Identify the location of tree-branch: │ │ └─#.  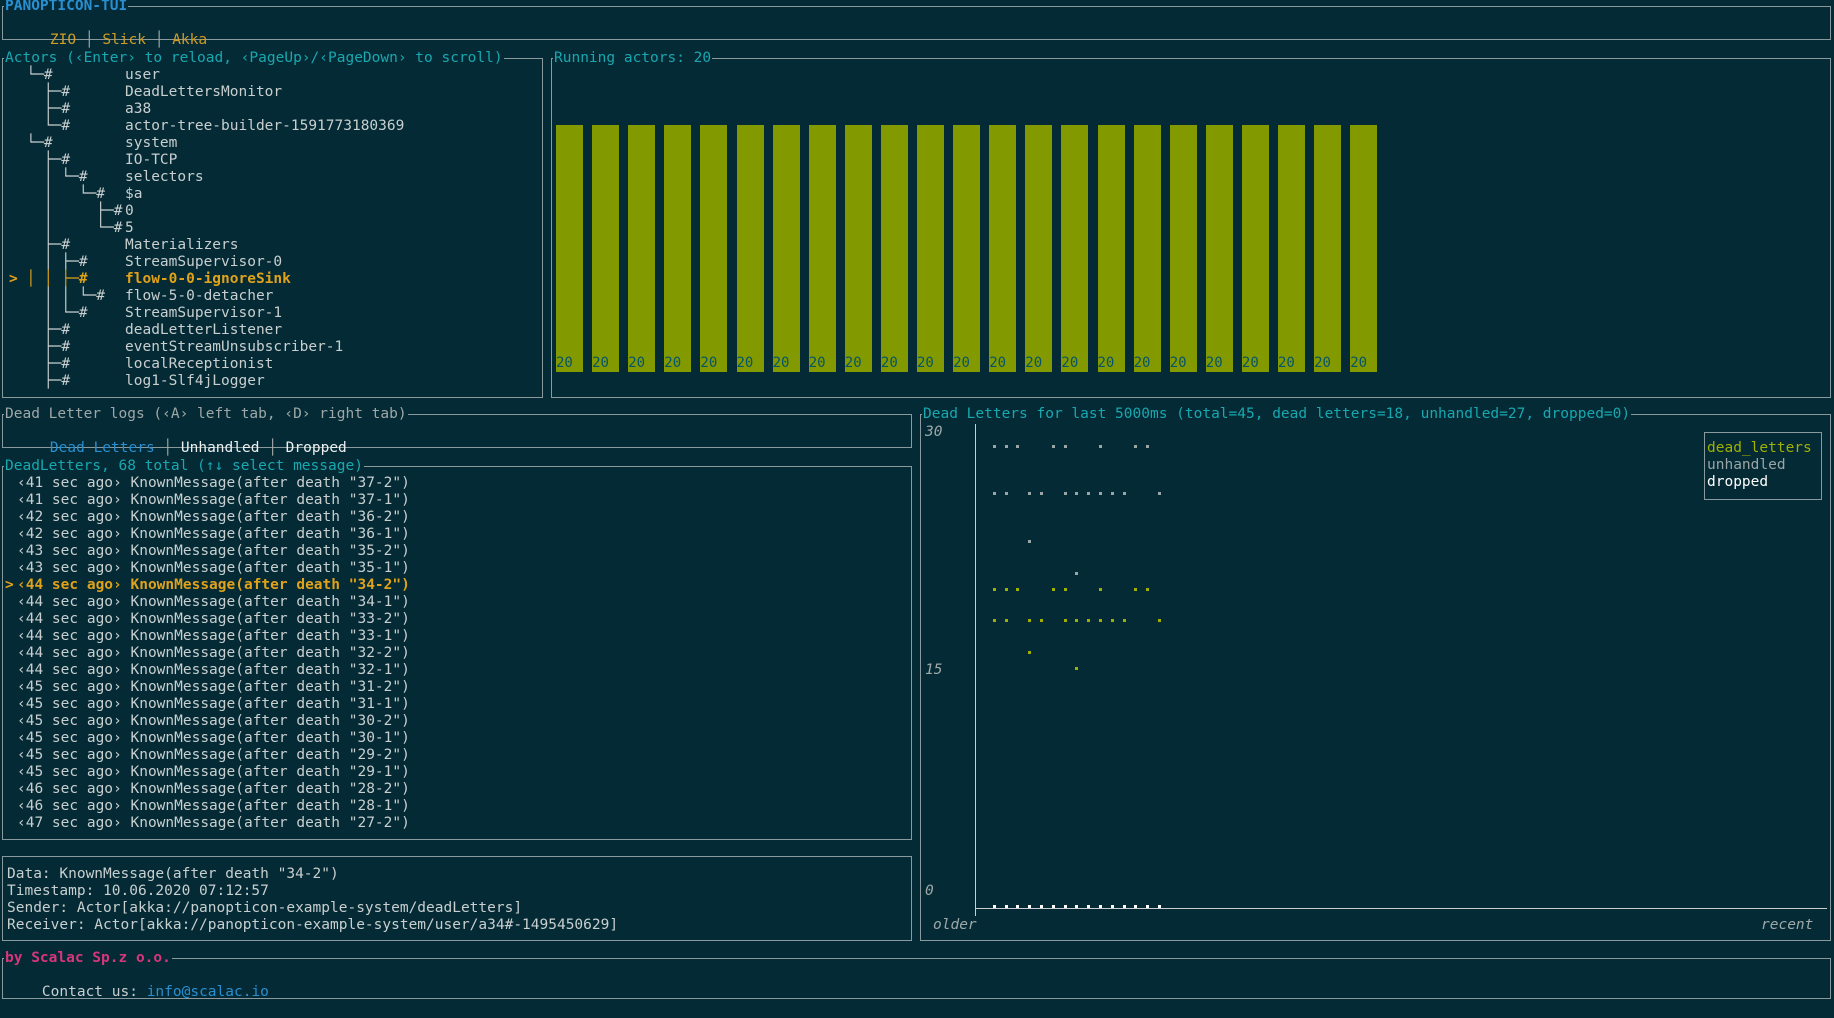
(57, 296).